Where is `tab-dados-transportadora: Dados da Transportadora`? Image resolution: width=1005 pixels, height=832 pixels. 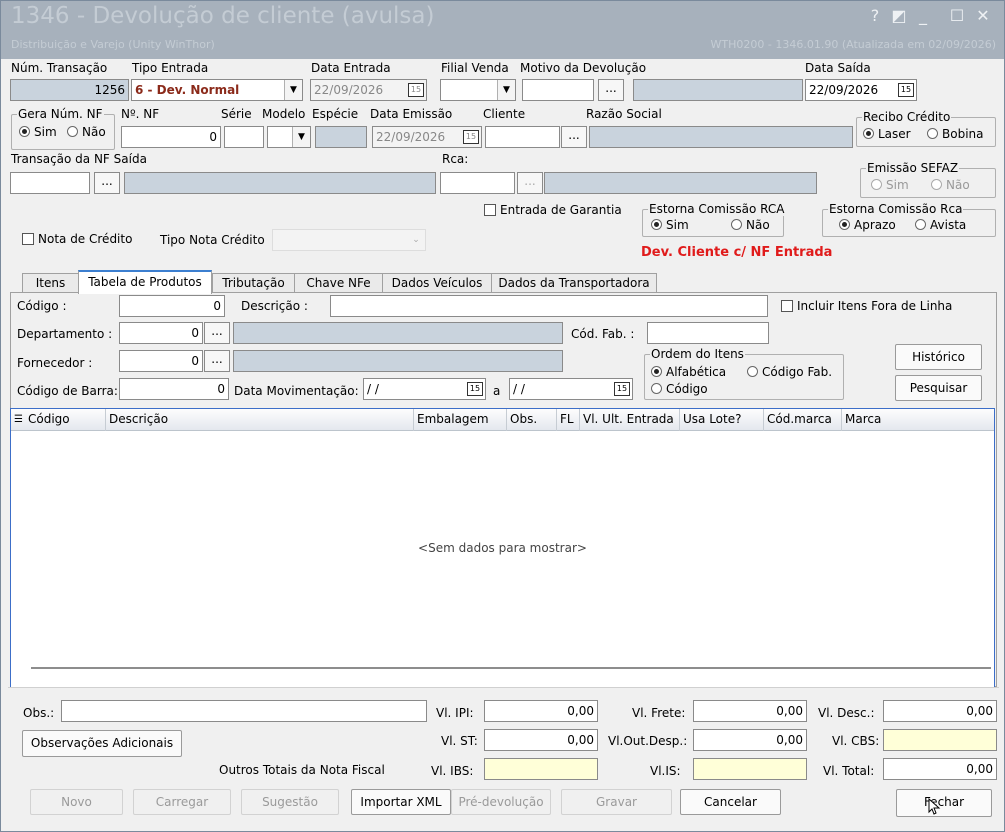 tab-dados-transportadora: Dados da Transportadora is located at coordinates (574, 283).